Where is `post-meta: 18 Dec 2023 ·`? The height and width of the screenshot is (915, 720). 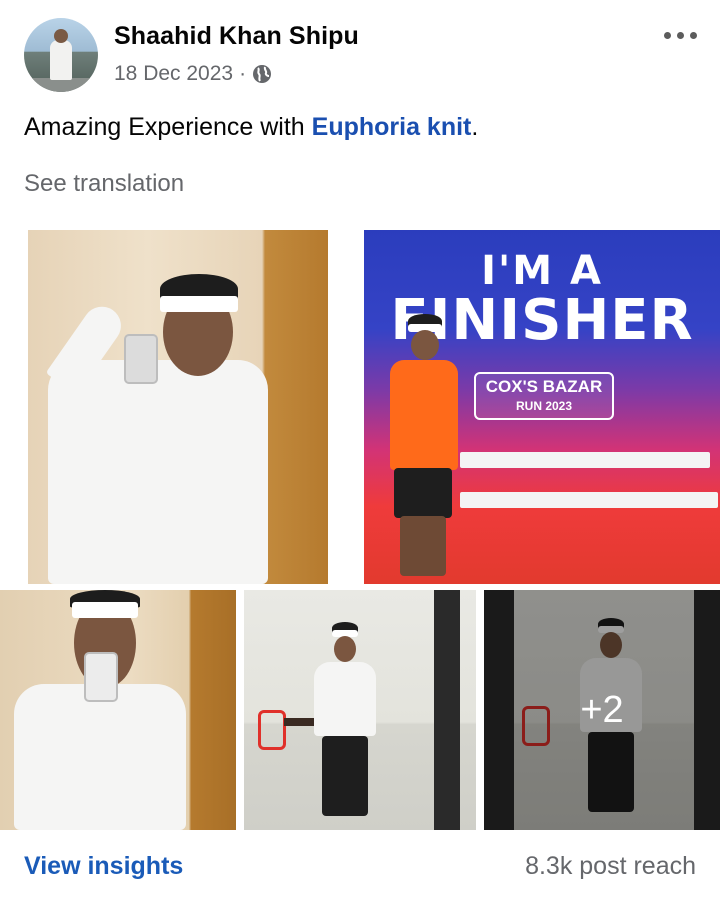
post-meta: 18 Dec 2023 · is located at coordinates (193, 74).